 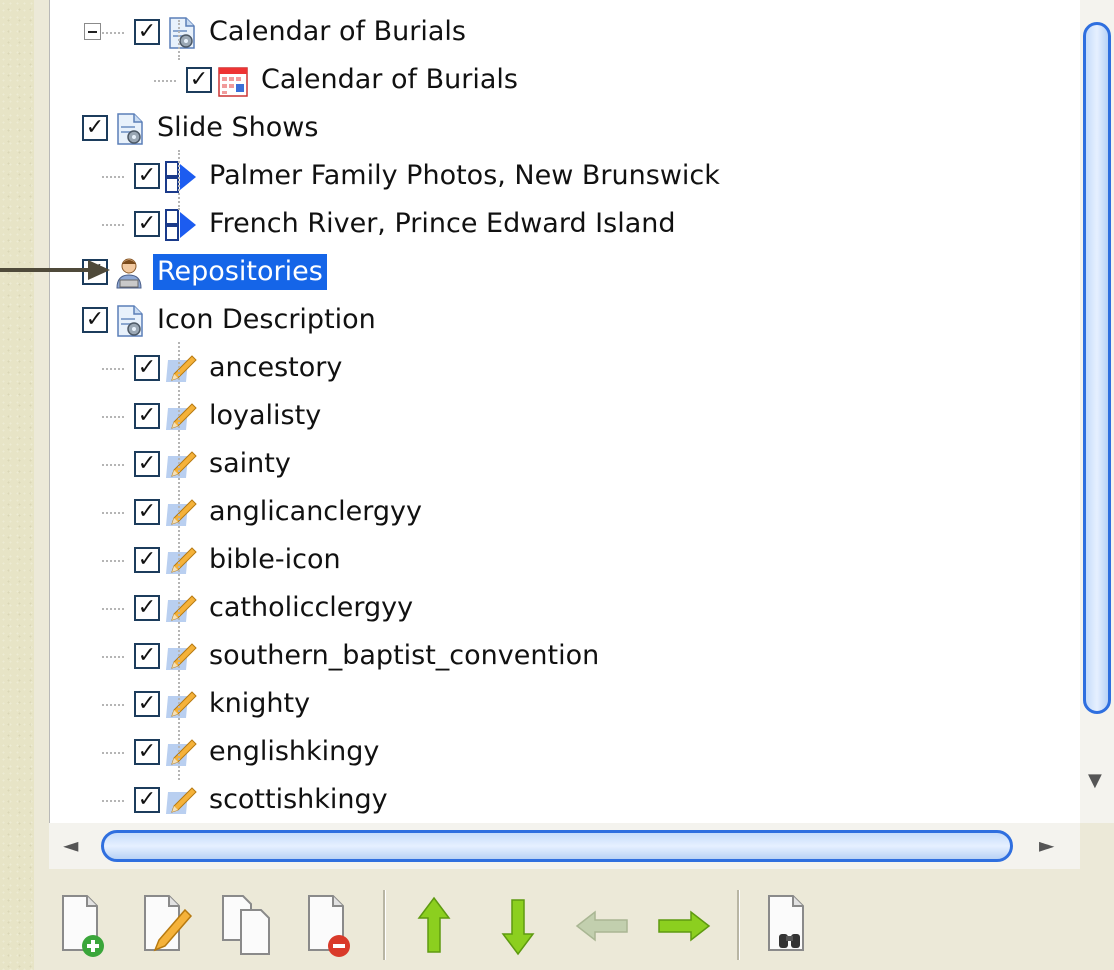 I want to click on tree-row: ✓ bible-icon, so click(x=565, y=560).